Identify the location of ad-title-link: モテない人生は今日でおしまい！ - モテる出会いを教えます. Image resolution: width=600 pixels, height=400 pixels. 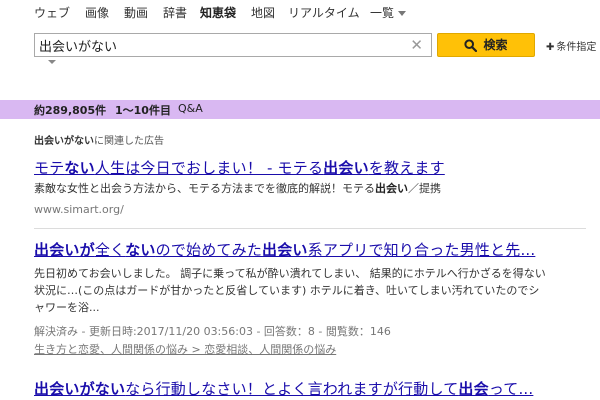
(239, 167).